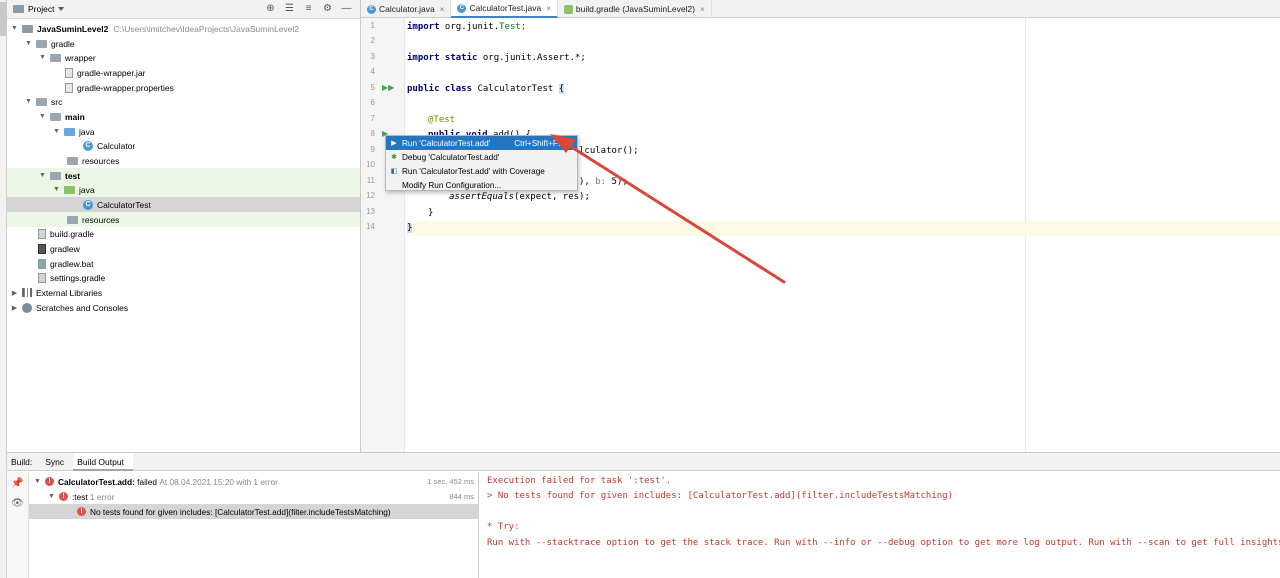 The height and width of the screenshot is (578, 1280). What do you see at coordinates (183, 307) in the screenshot?
I see `tree-item-scratches: ▶ Scratches and Consoles` at bounding box center [183, 307].